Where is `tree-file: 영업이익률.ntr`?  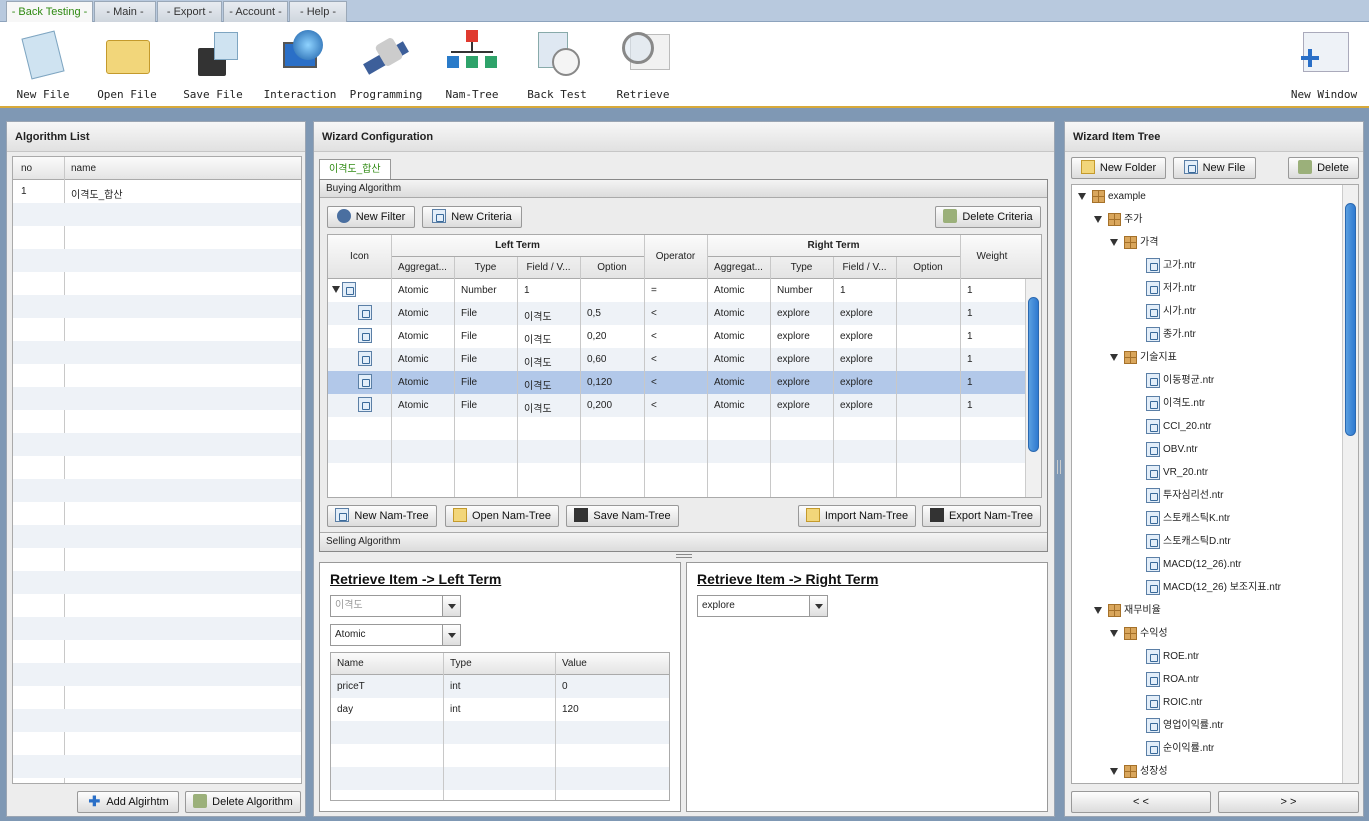
tree-file: 영업이익률.ntr is located at coordinates (1184, 726).